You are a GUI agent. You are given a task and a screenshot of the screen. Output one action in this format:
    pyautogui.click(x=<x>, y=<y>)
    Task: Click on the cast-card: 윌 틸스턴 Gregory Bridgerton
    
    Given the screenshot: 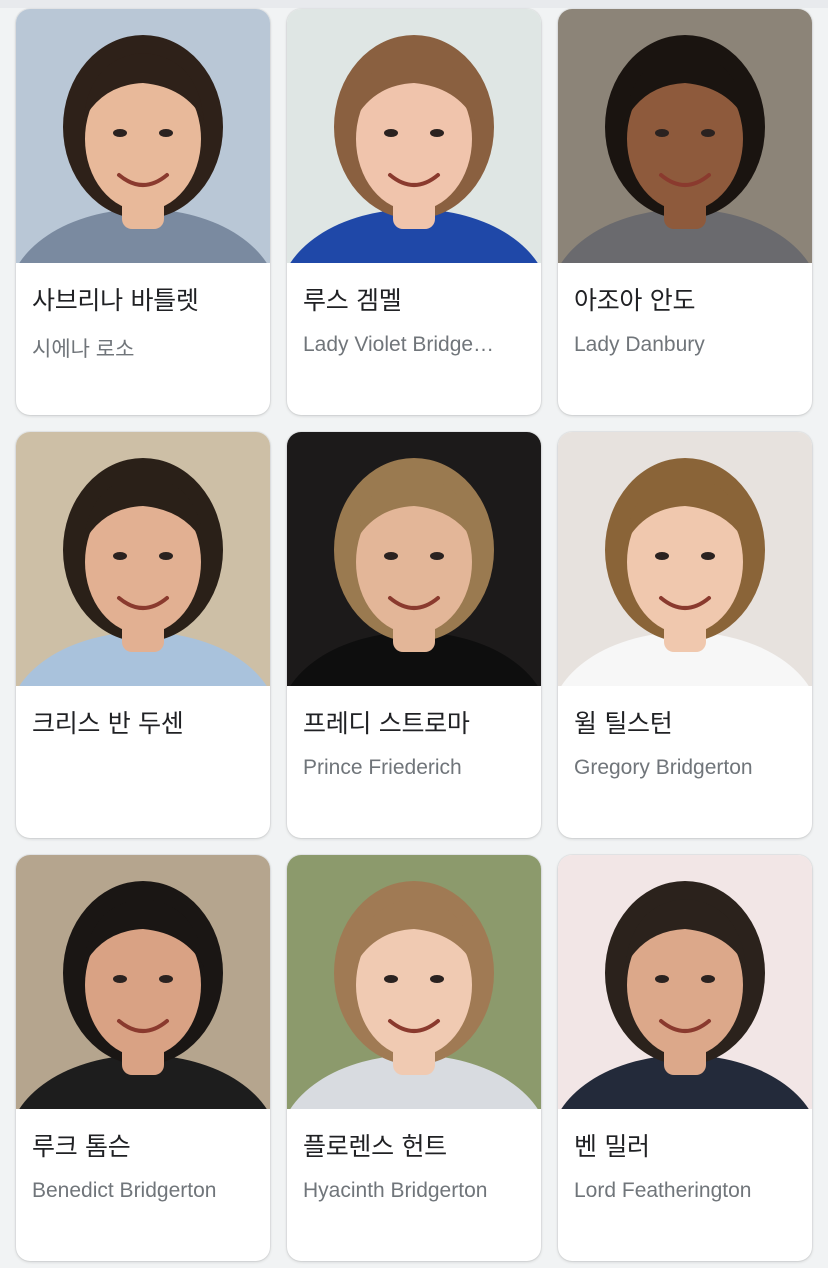 What is the action you would take?
    pyautogui.click(x=685, y=635)
    